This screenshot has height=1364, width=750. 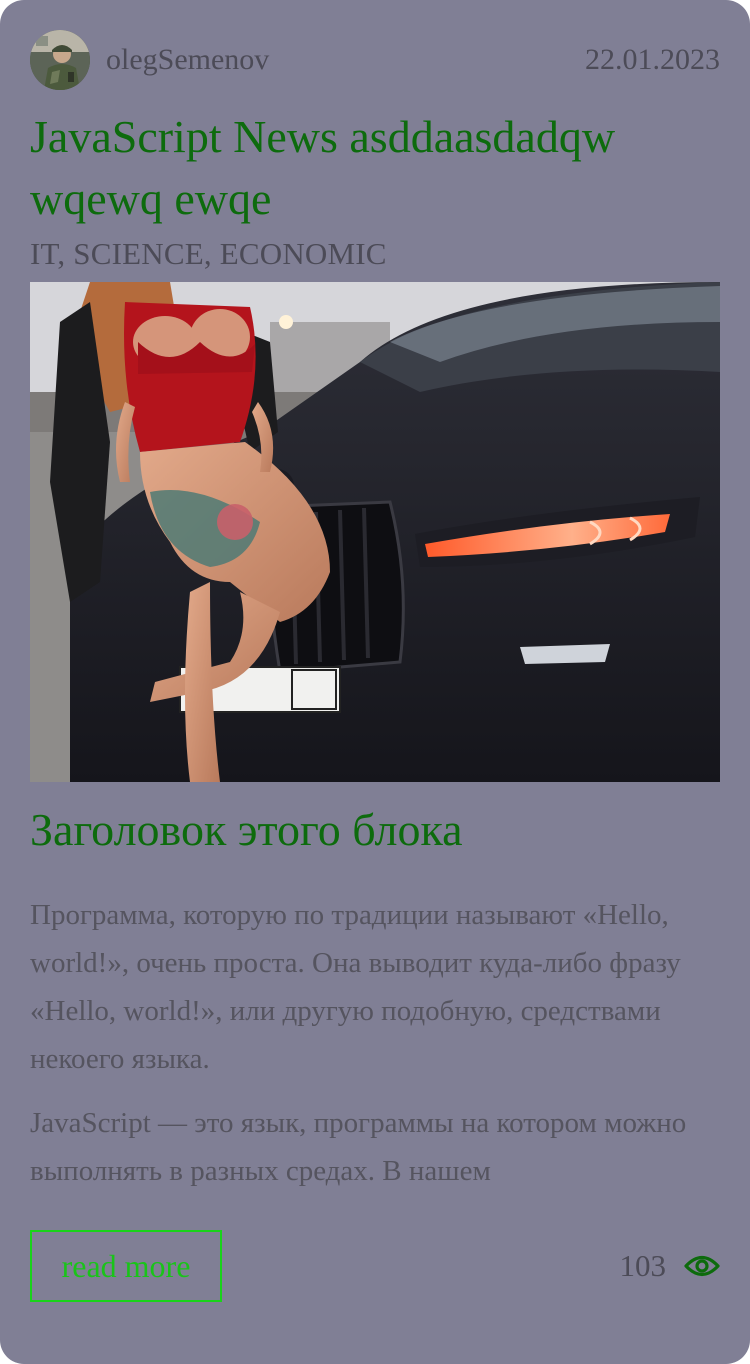 I want to click on views-count: 103, so click(x=643, y=1265).